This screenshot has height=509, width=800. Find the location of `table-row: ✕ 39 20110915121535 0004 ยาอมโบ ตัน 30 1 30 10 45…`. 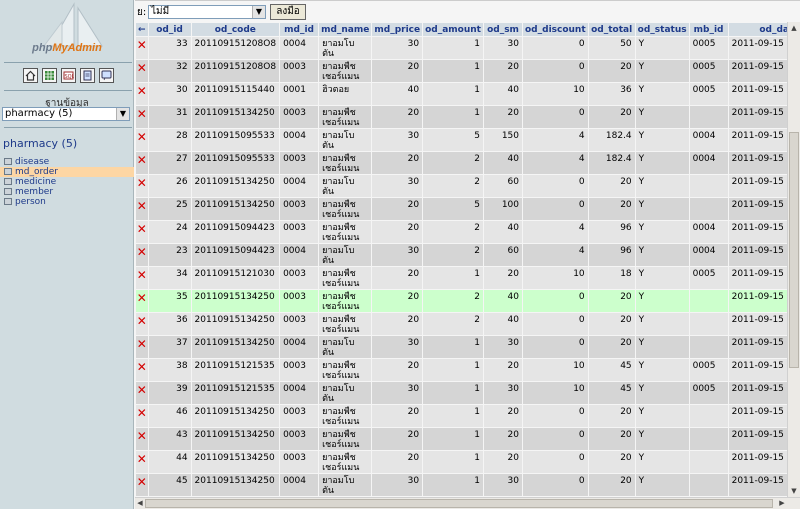

table-row: ✕ 39 20110915121535 0004 ยาอมโบ ตัน 30 1 30 10 45… is located at coordinates (461, 393).